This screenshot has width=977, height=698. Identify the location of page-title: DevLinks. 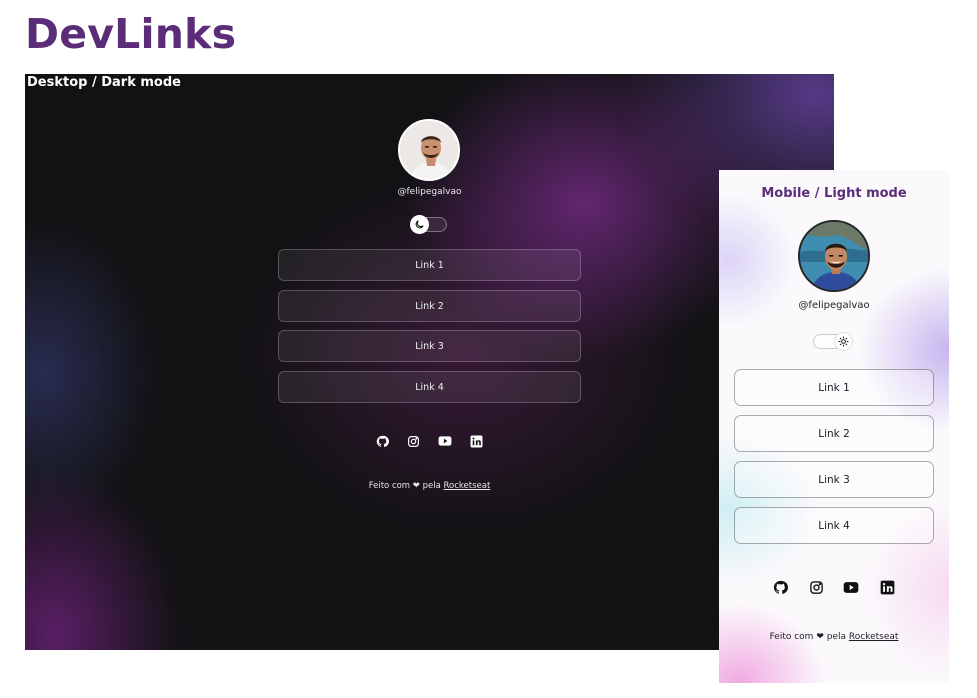
(131, 34).